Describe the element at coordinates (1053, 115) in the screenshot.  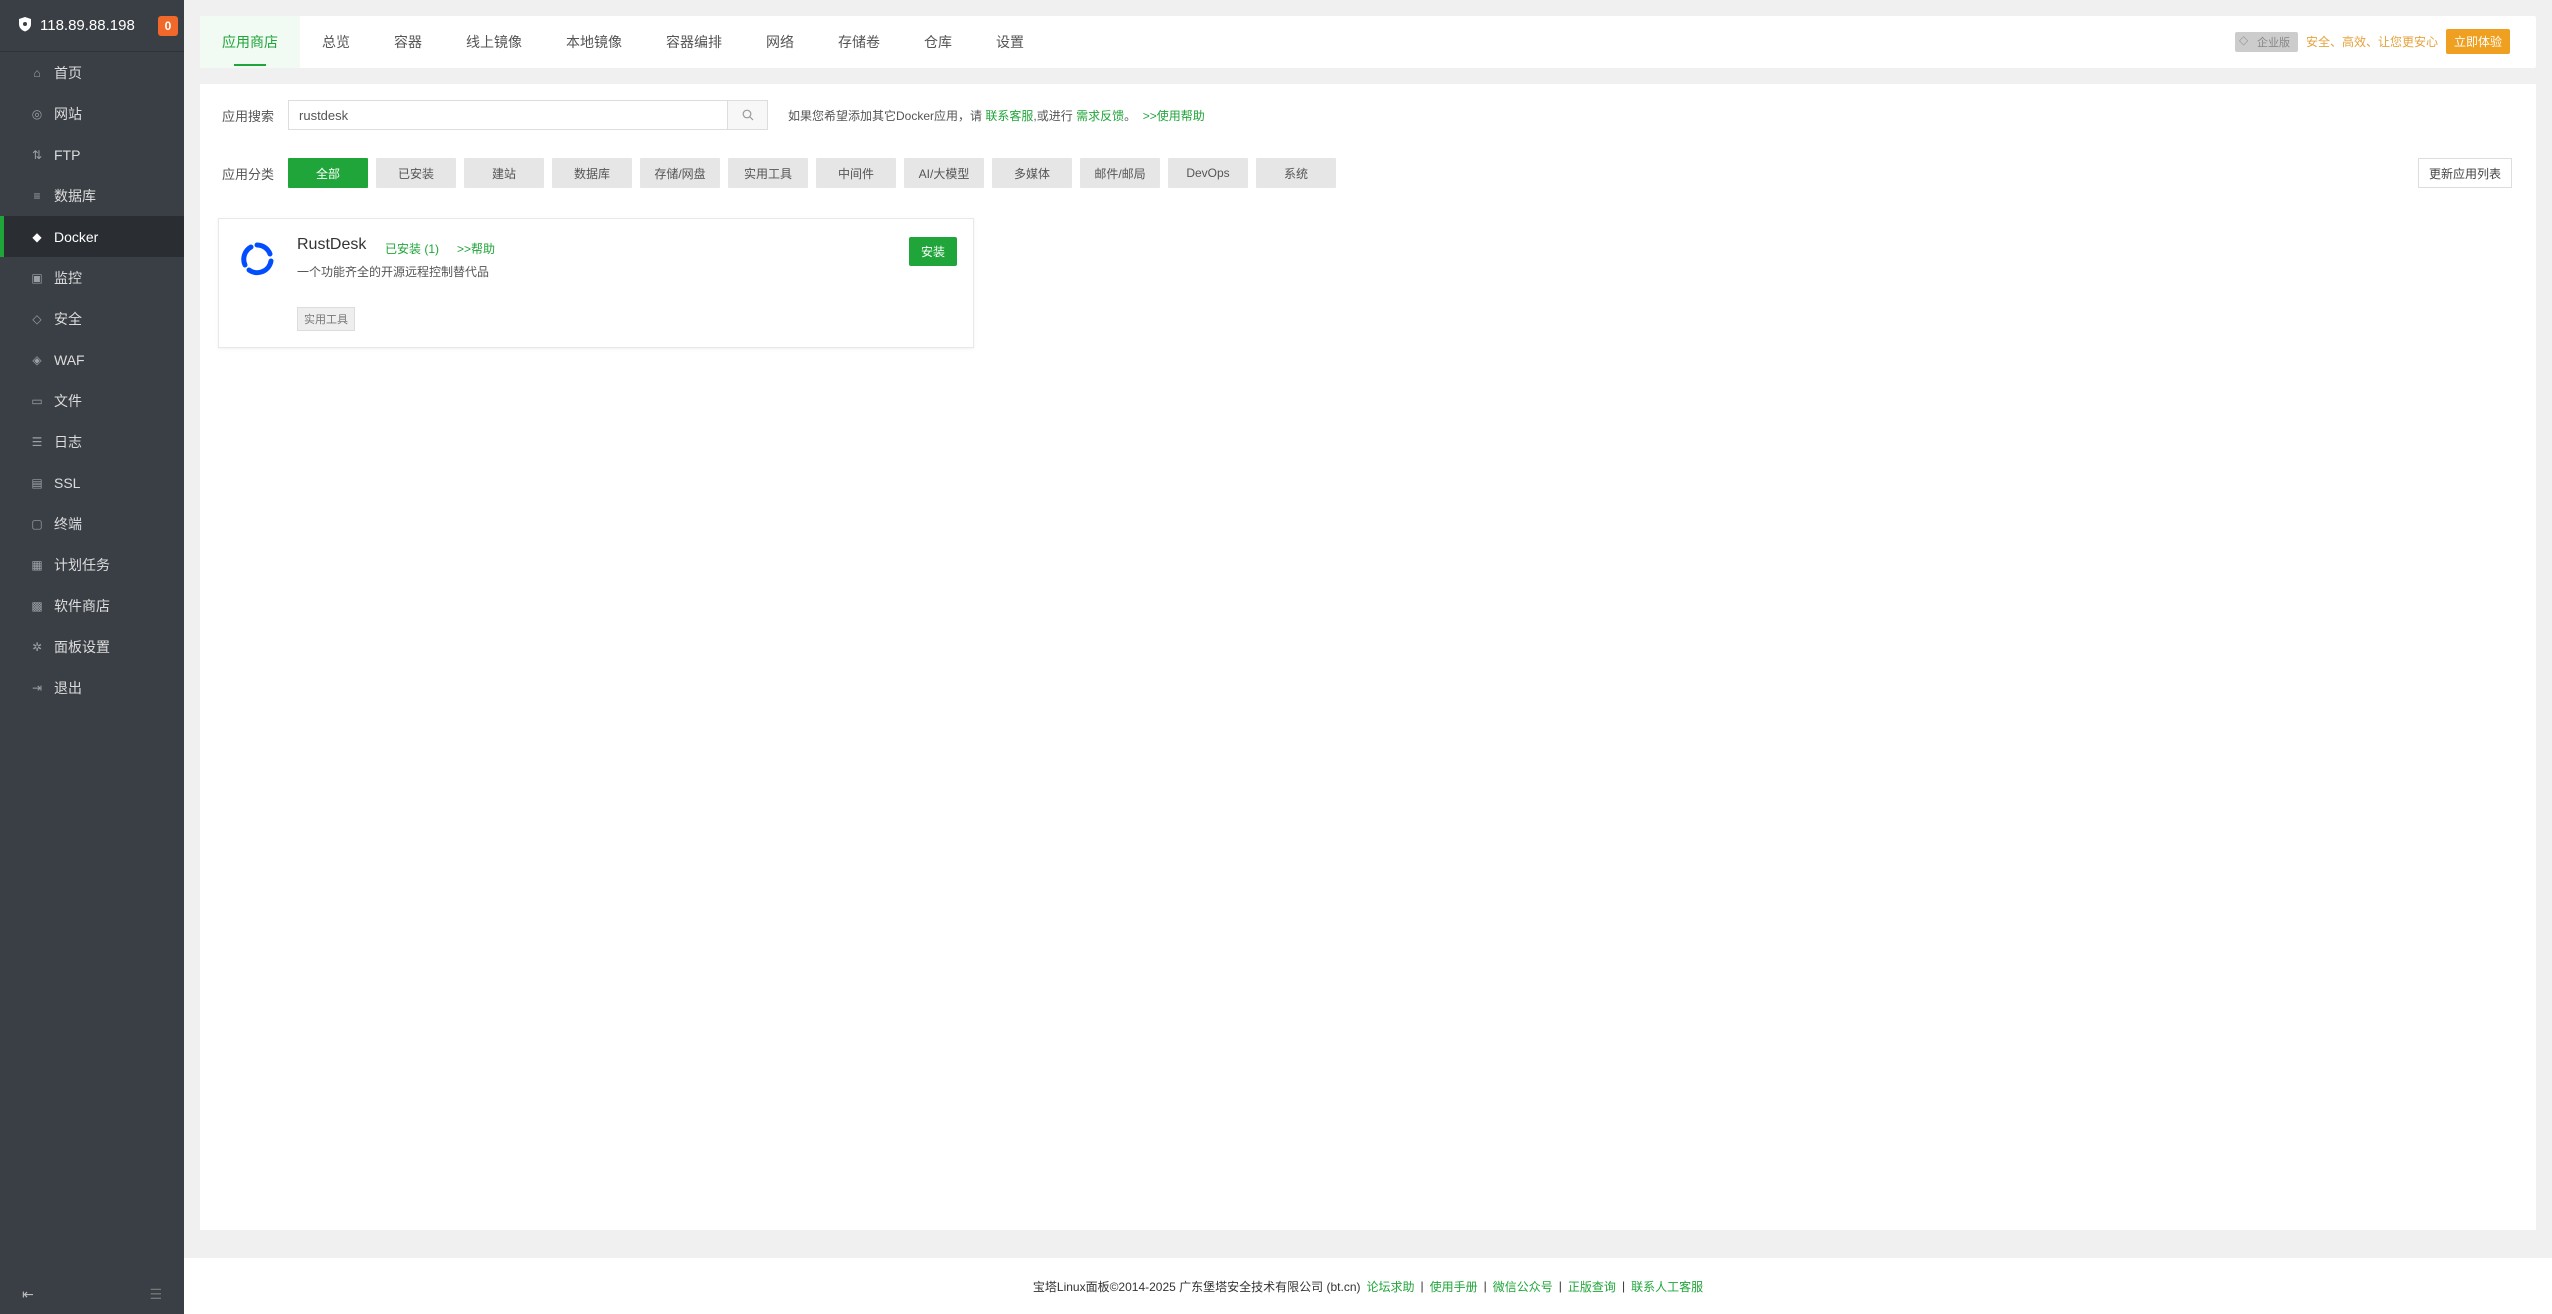
I see `tip-middle: ,或进行` at that location.